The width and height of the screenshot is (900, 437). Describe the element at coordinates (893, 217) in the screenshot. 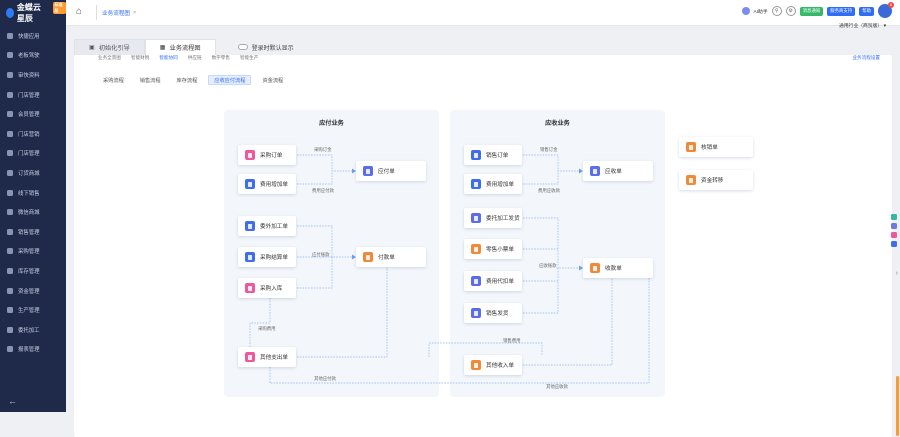

I see `service-icon` at that location.